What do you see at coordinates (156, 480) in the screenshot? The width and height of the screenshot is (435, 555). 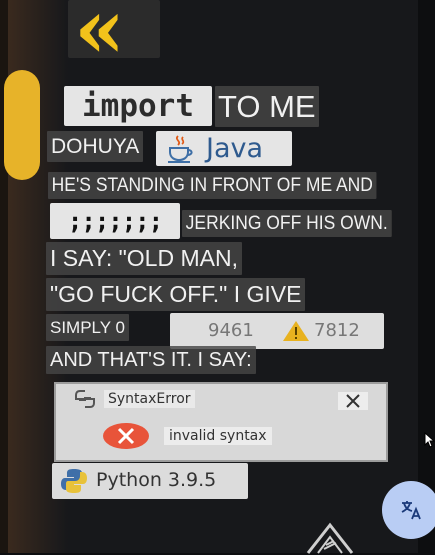 I see `python-version-text: Python 3.9.5` at bounding box center [156, 480].